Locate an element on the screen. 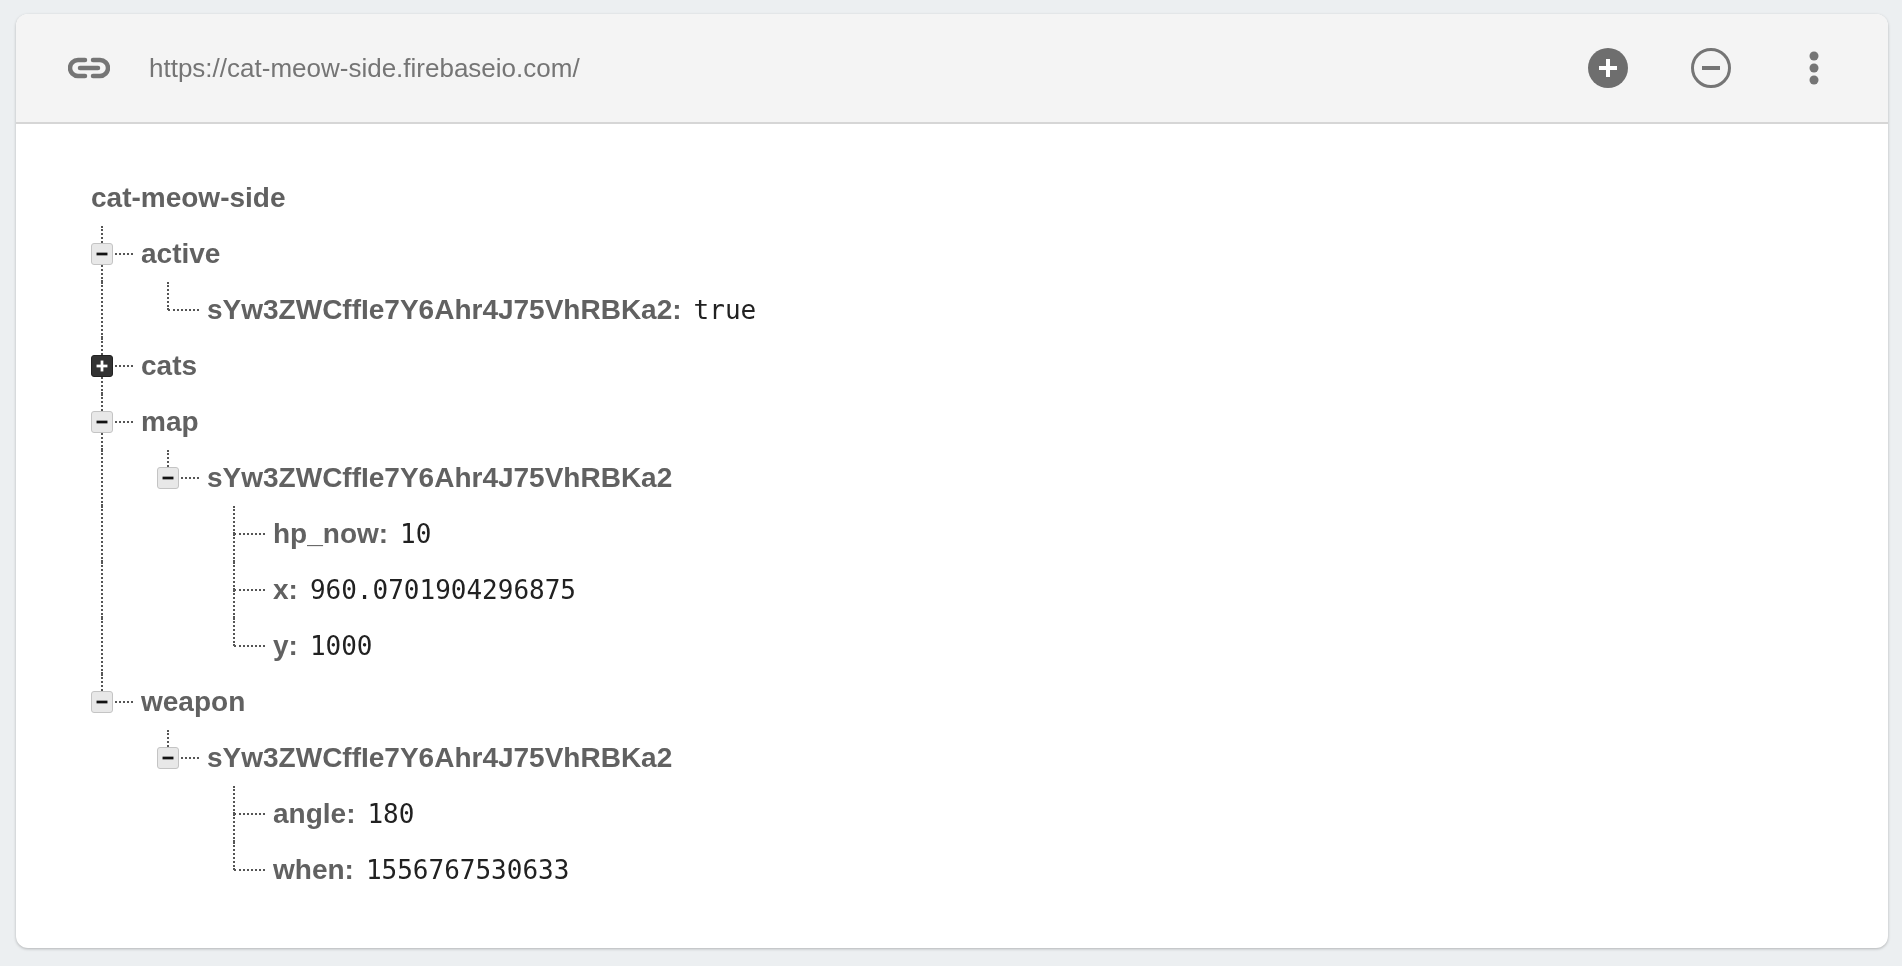 The width and height of the screenshot is (1902, 966). field-value: 960.0701904296875 is located at coordinates (442, 590).